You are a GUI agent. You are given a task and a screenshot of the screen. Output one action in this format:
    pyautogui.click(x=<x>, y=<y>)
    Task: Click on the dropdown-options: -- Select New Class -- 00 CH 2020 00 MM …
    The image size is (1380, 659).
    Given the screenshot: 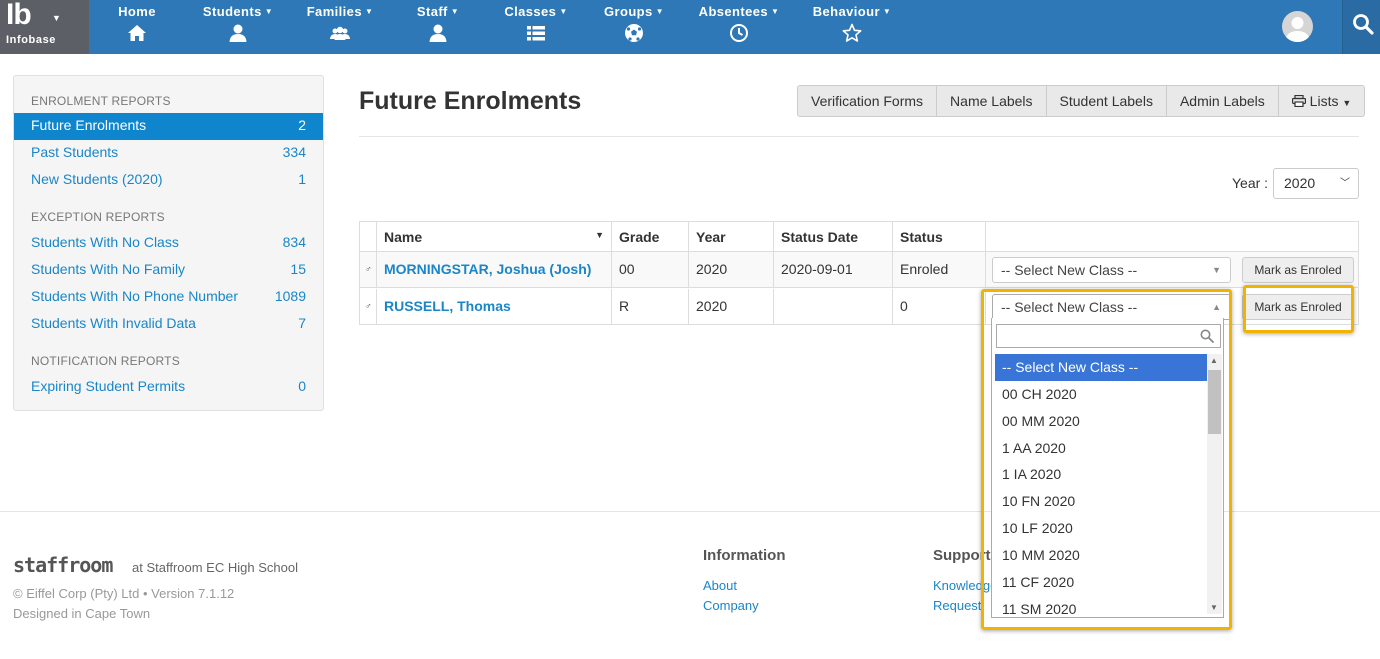 What is the action you would take?
    pyautogui.click(x=1101, y=485)
    